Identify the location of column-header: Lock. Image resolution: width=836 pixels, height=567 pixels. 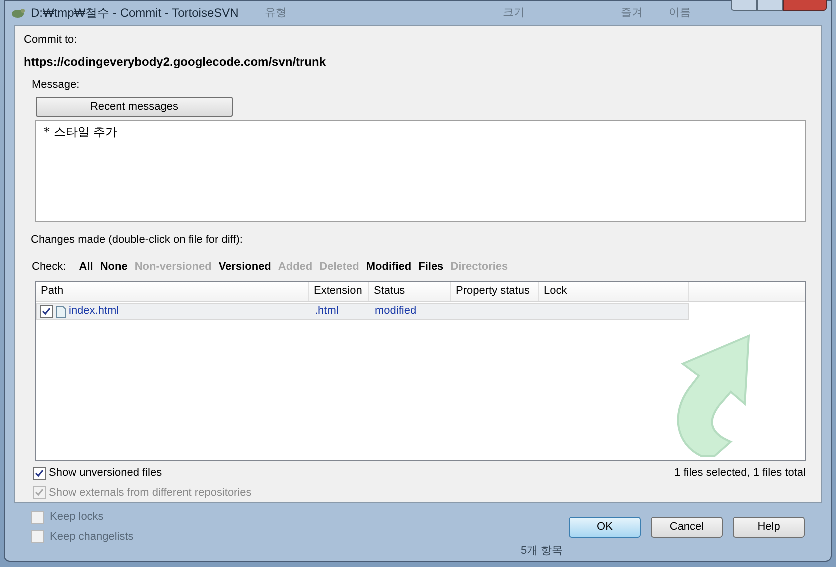
(614, 291).